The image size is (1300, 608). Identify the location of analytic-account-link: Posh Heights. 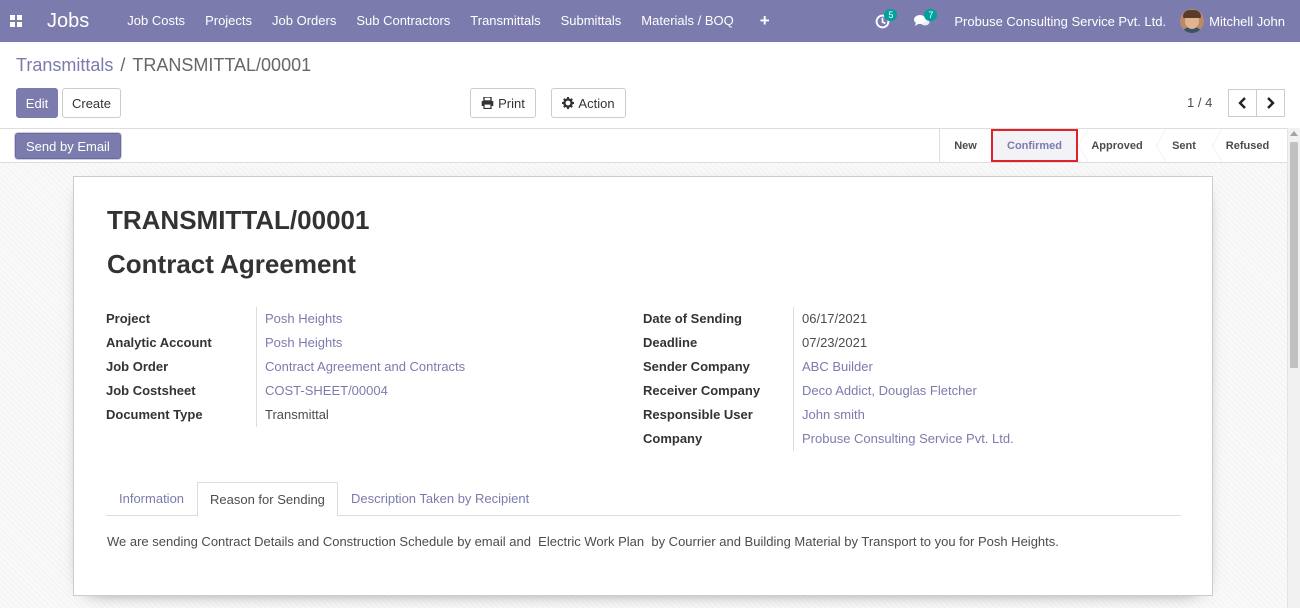
(303, 342).